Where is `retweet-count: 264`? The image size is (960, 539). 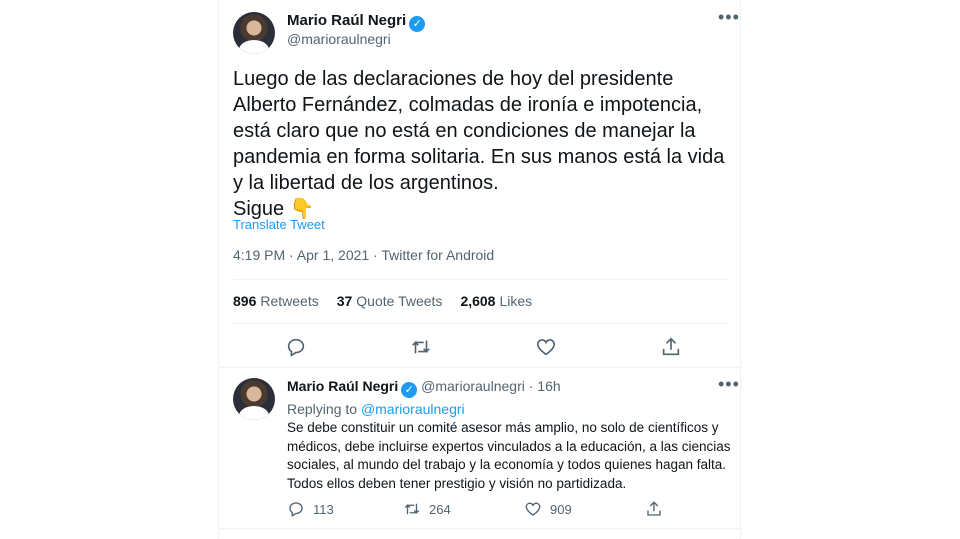 retweet-count: 264 is located at coordinates (440, 509).